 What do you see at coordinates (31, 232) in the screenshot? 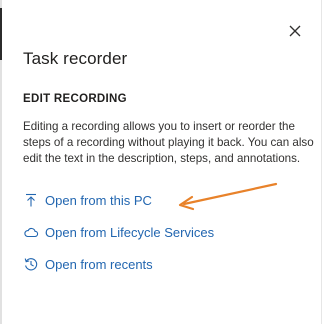
I see `cloud-icon` at bounding box center [31, 232].